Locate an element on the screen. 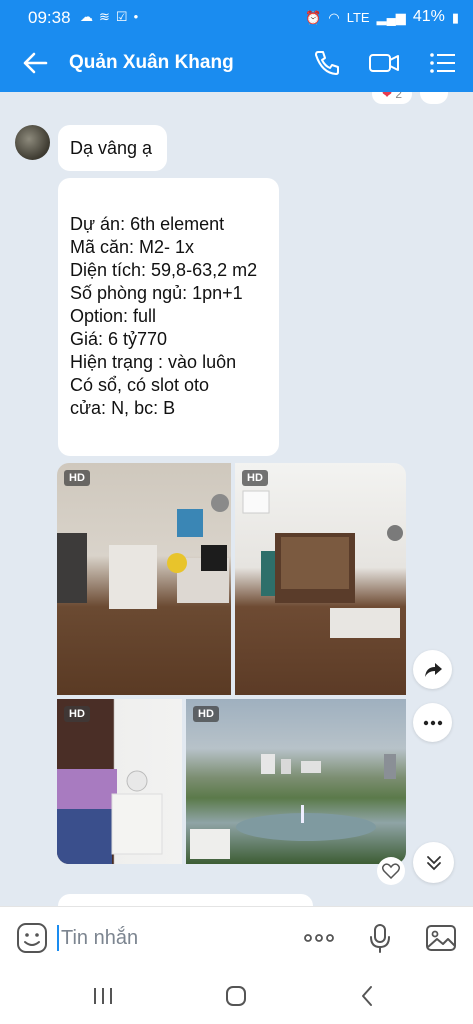 Image resolution: width=473 pixels, height=1024 pixels. back-nav-icon is located at coordinates (368, 996).